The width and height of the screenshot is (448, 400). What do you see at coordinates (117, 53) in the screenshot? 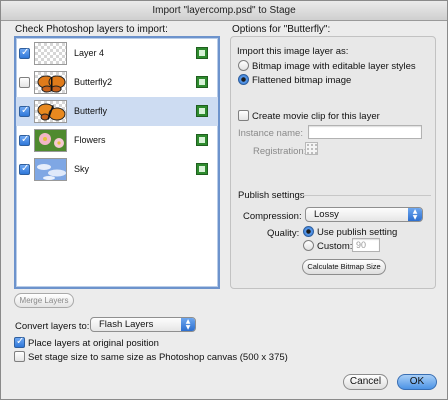
I see `layer-row-layer-4: Layer 4` at bounding box center [117, 53].